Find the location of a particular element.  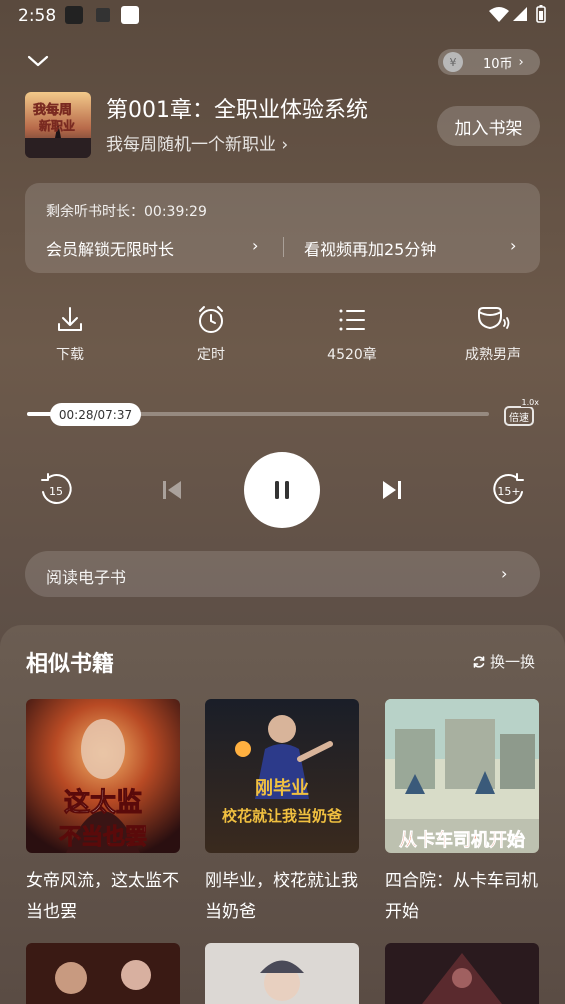

timer-label: 定时 is located at coordinates (211, 355).